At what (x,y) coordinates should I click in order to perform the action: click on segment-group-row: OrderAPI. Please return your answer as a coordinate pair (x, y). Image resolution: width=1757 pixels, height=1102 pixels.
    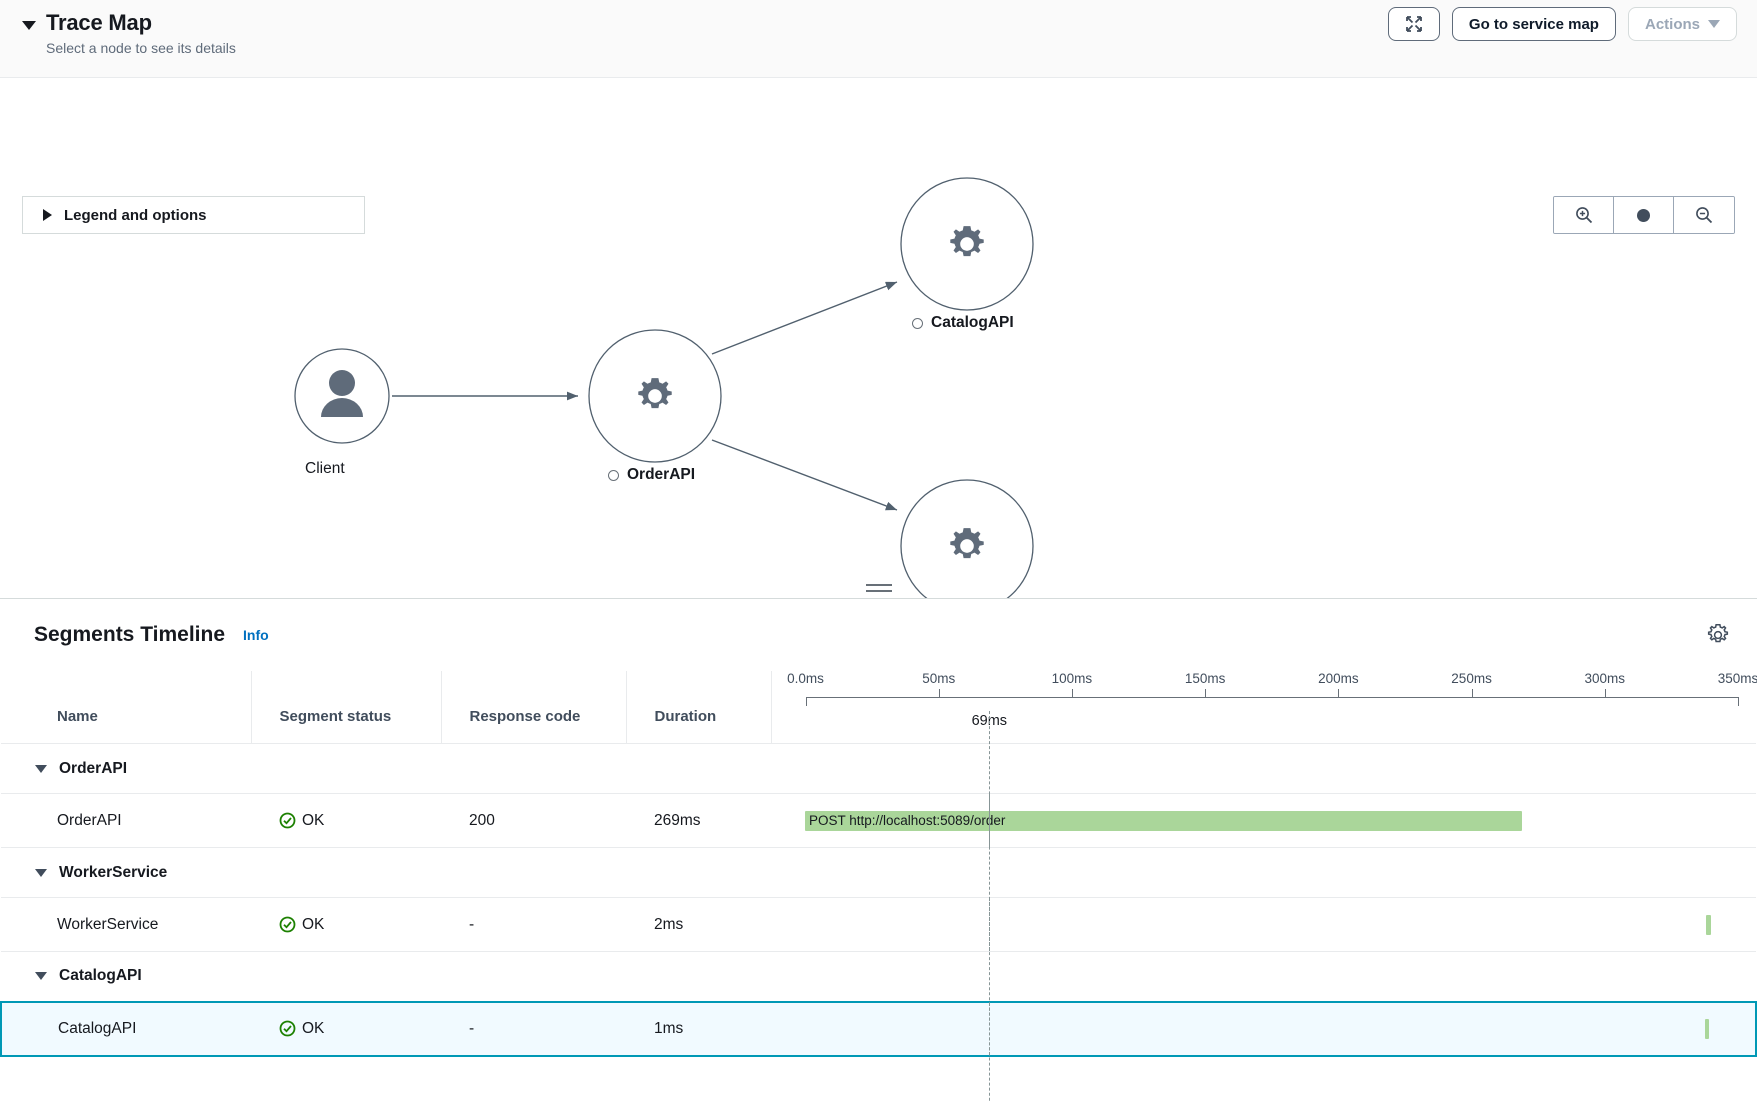
    Looking at the image, I should click on (878, 769).